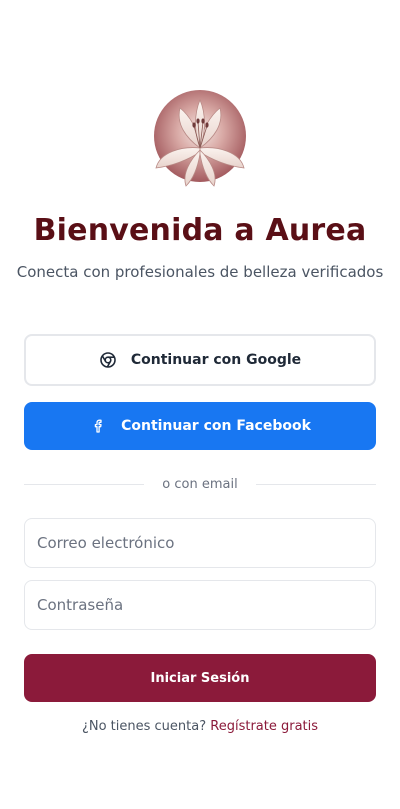 This screenshot has height=809, width=400. I want to click on signup-prompt: ¿No tienes cuenta? Regístrate gratis, so click(200, 726).